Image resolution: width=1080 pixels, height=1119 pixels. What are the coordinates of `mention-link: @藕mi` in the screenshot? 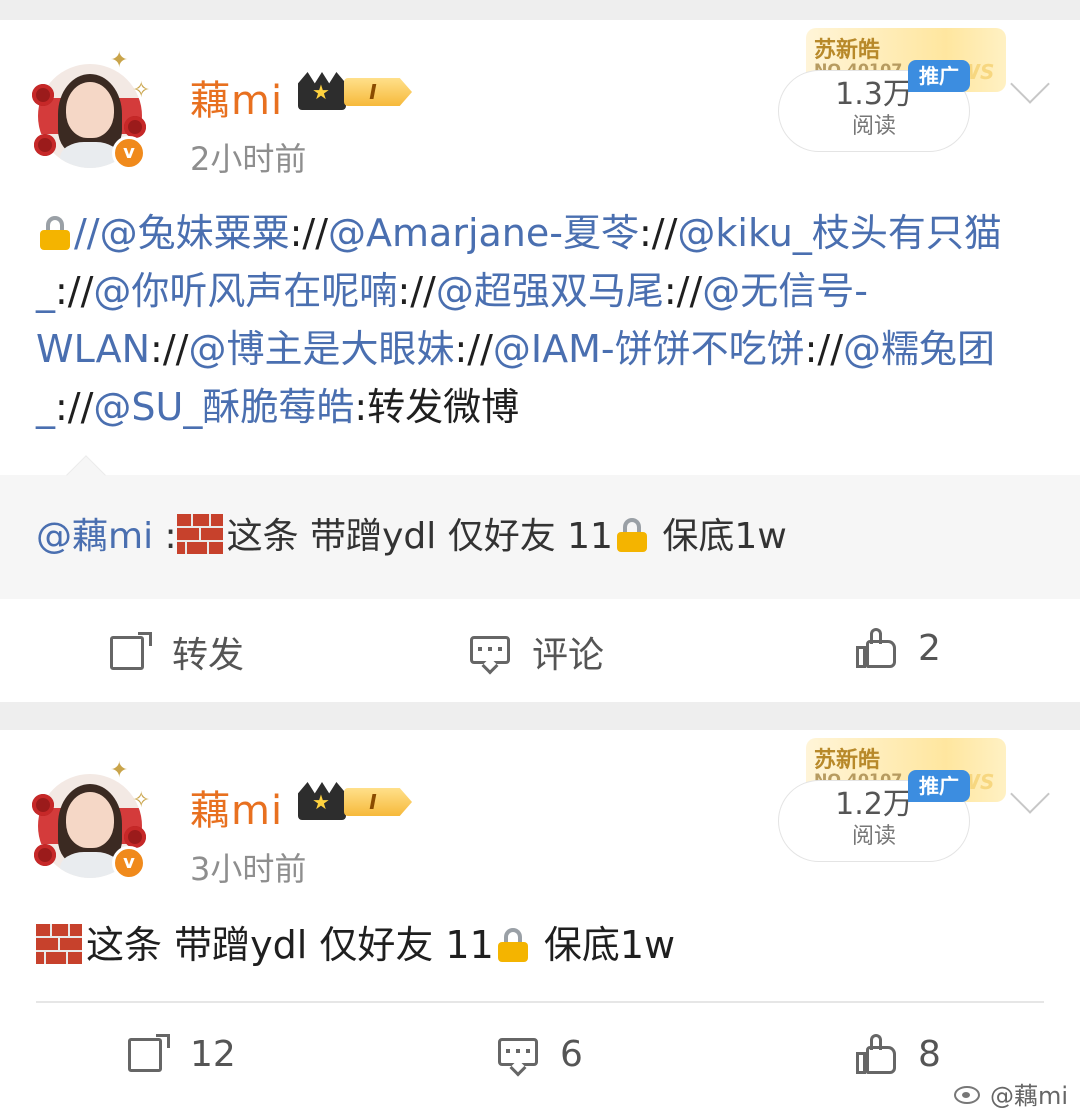 It's located at (94, 536).